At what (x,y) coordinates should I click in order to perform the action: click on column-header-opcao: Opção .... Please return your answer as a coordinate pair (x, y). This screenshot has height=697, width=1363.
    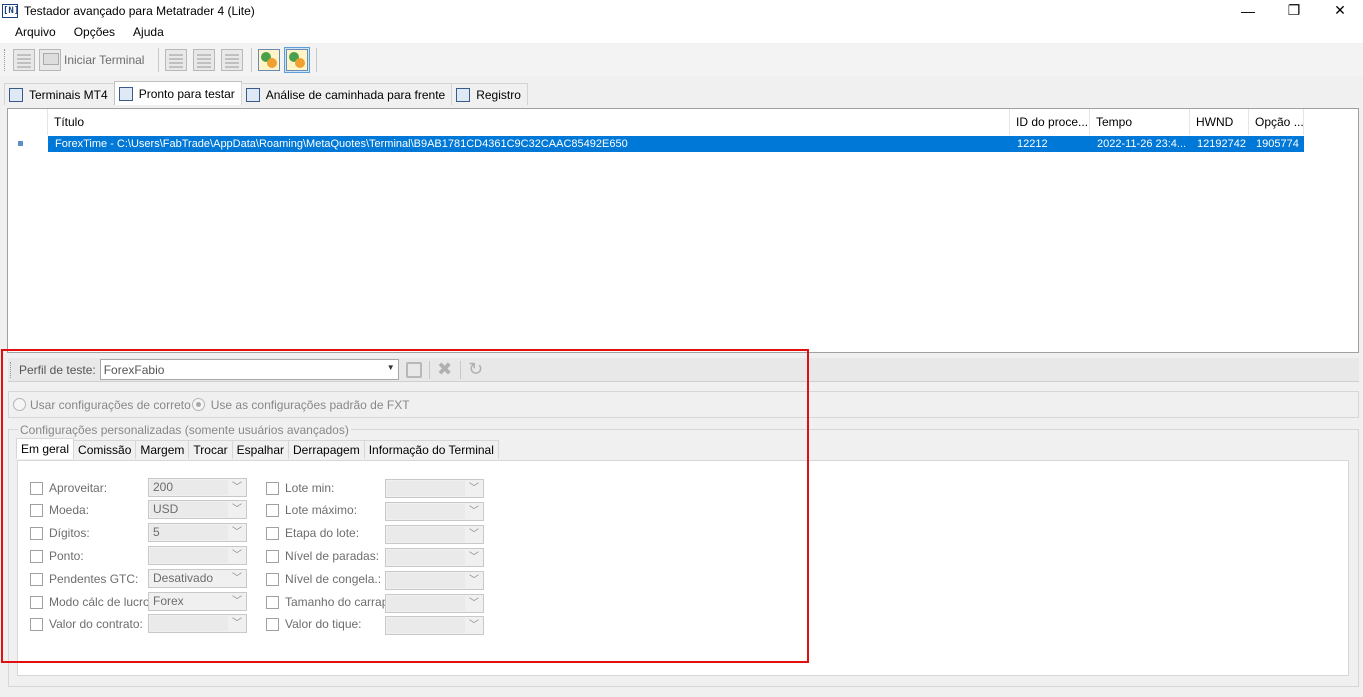
    Looking at the image, I should click on (1276, 122).